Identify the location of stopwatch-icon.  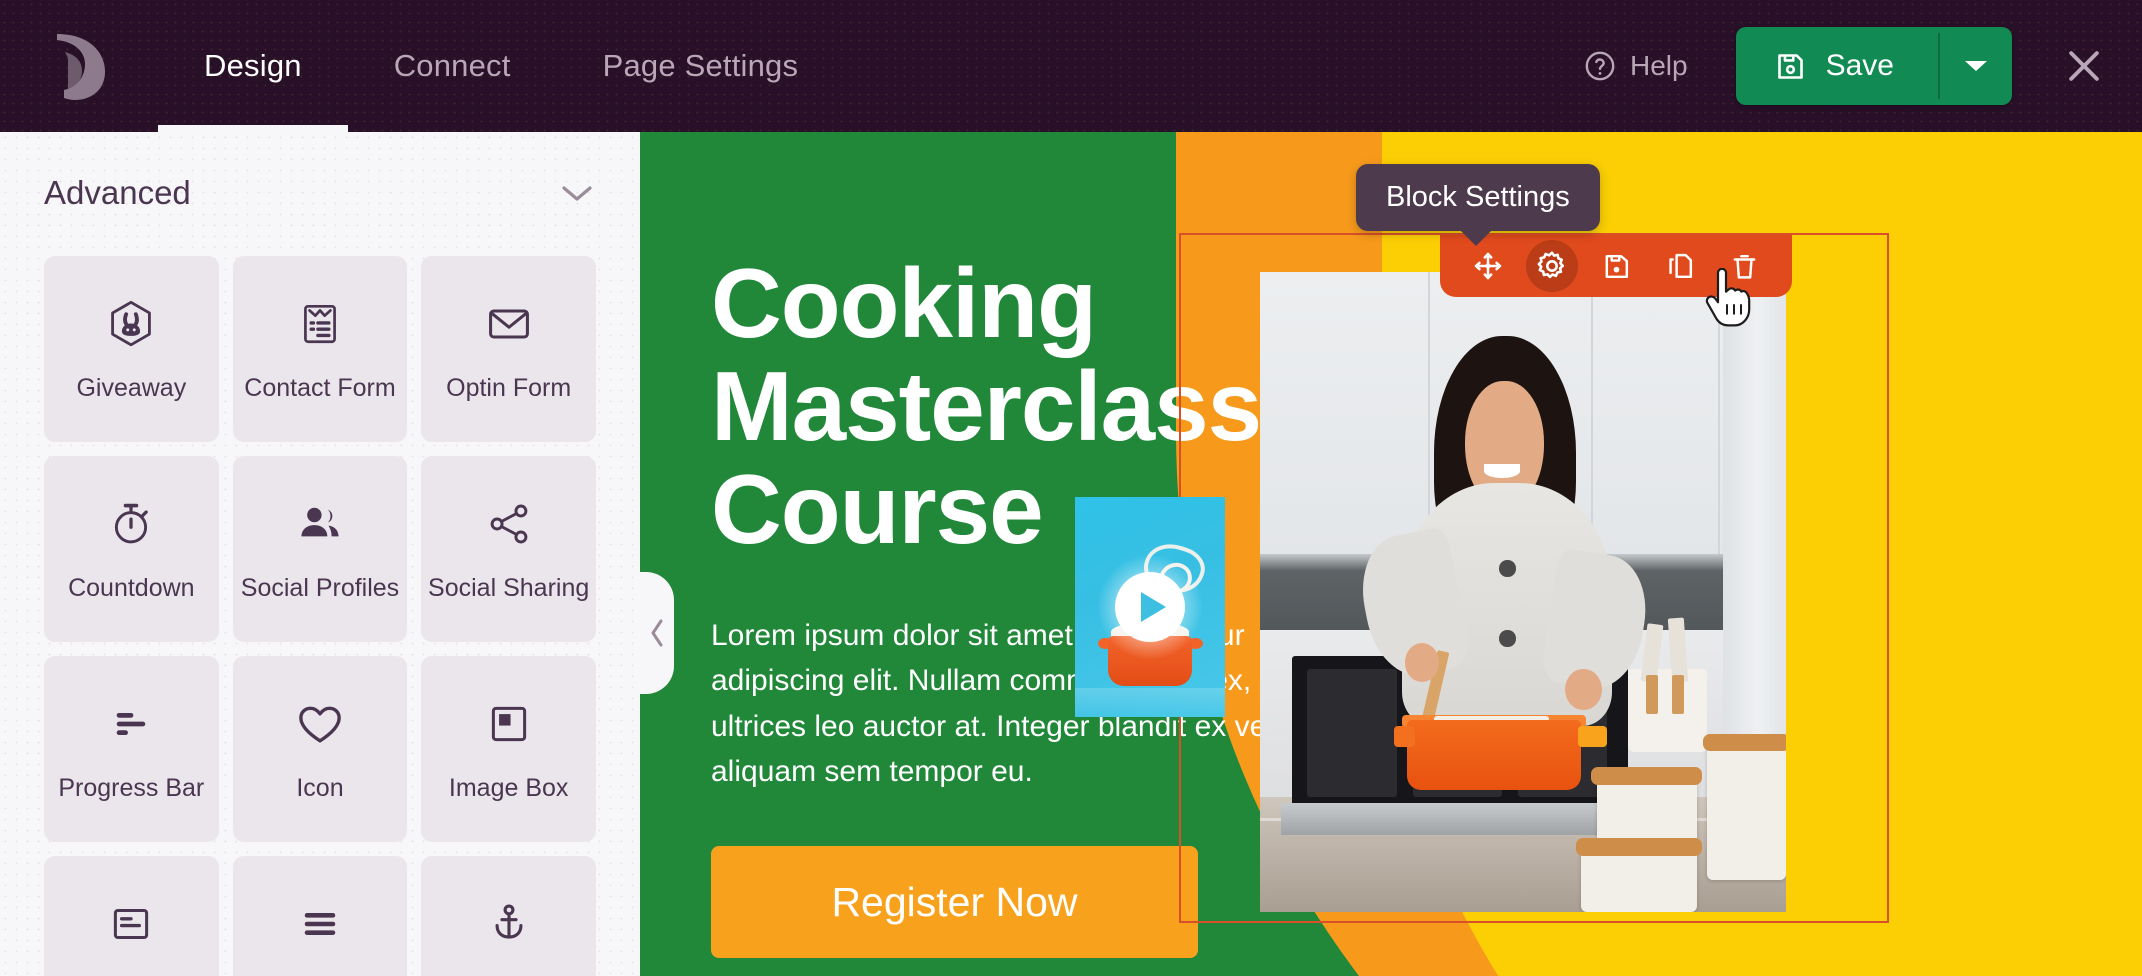
(131, 524).